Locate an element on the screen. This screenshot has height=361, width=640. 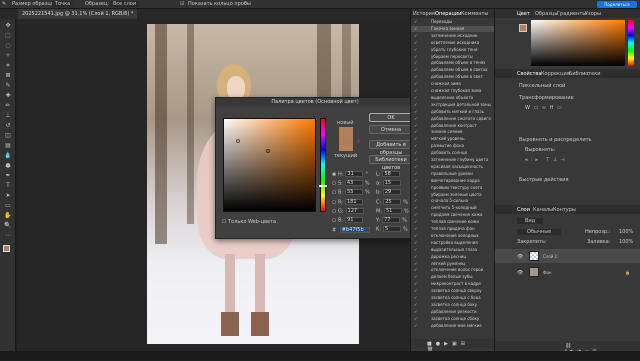
b-radio: ○ is located at coordinates (334, 193).